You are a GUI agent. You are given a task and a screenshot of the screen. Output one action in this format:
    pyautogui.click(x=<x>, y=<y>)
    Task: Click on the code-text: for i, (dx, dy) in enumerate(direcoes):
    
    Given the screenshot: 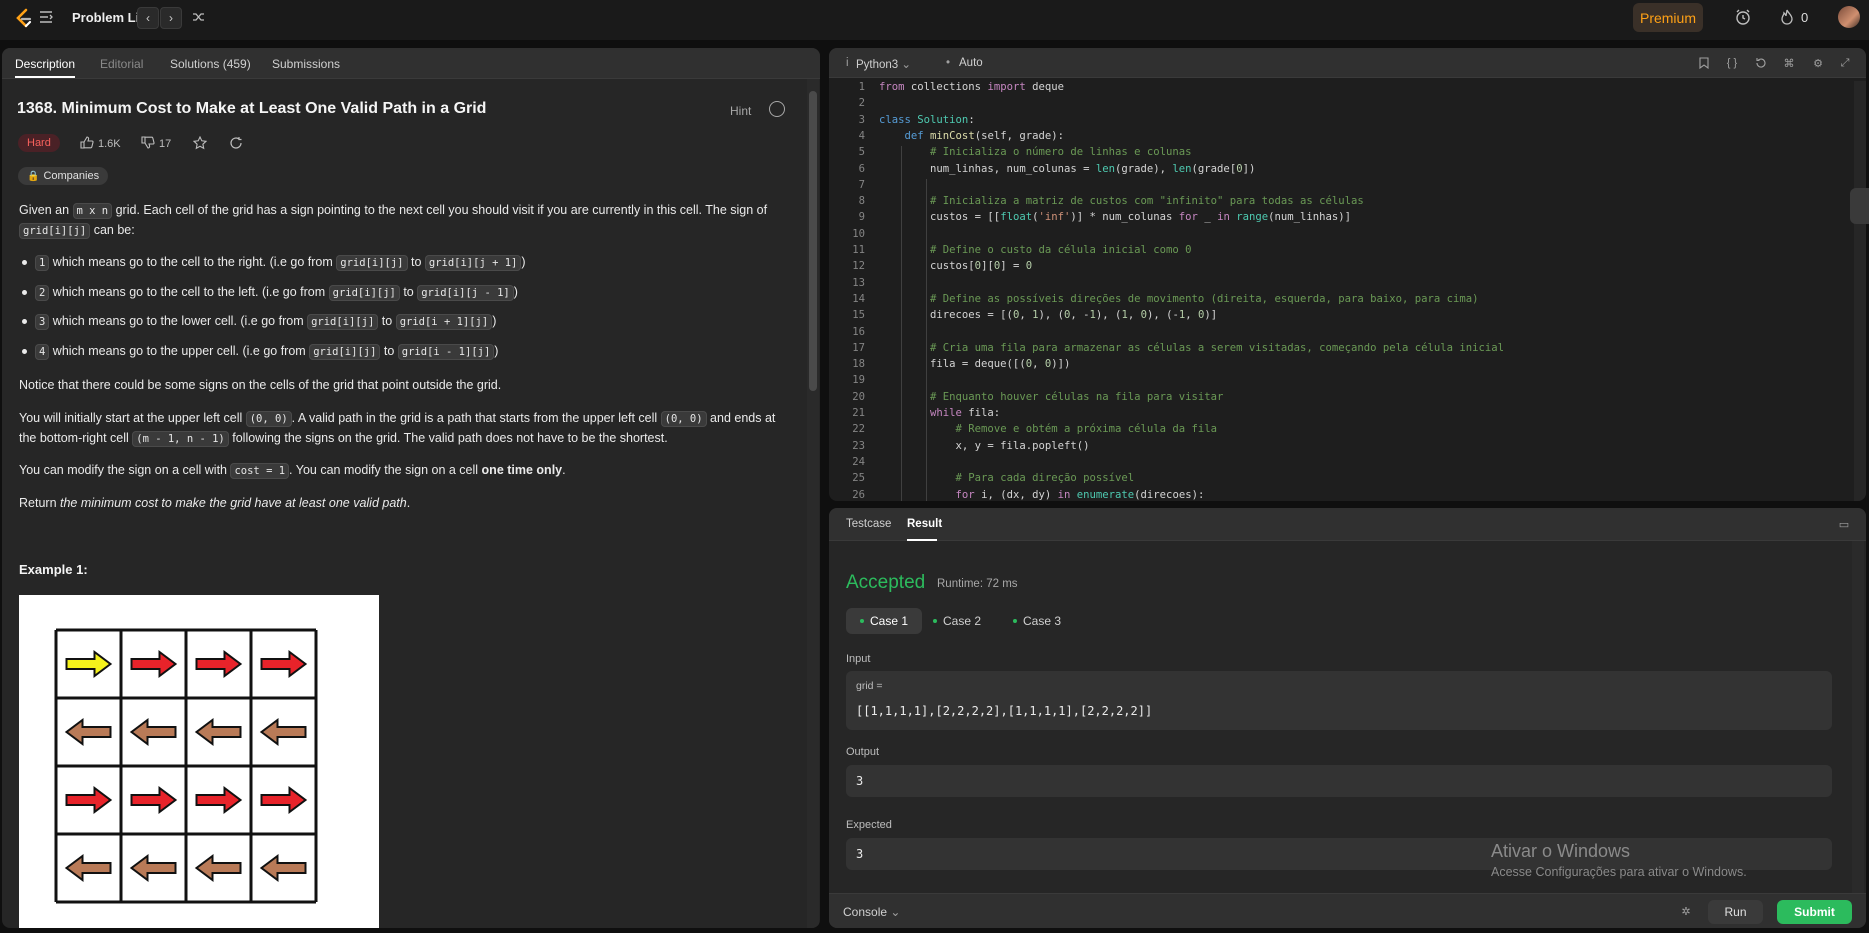 What is the action you would take?
    pyautogui.click(x=1042, y=495)
    